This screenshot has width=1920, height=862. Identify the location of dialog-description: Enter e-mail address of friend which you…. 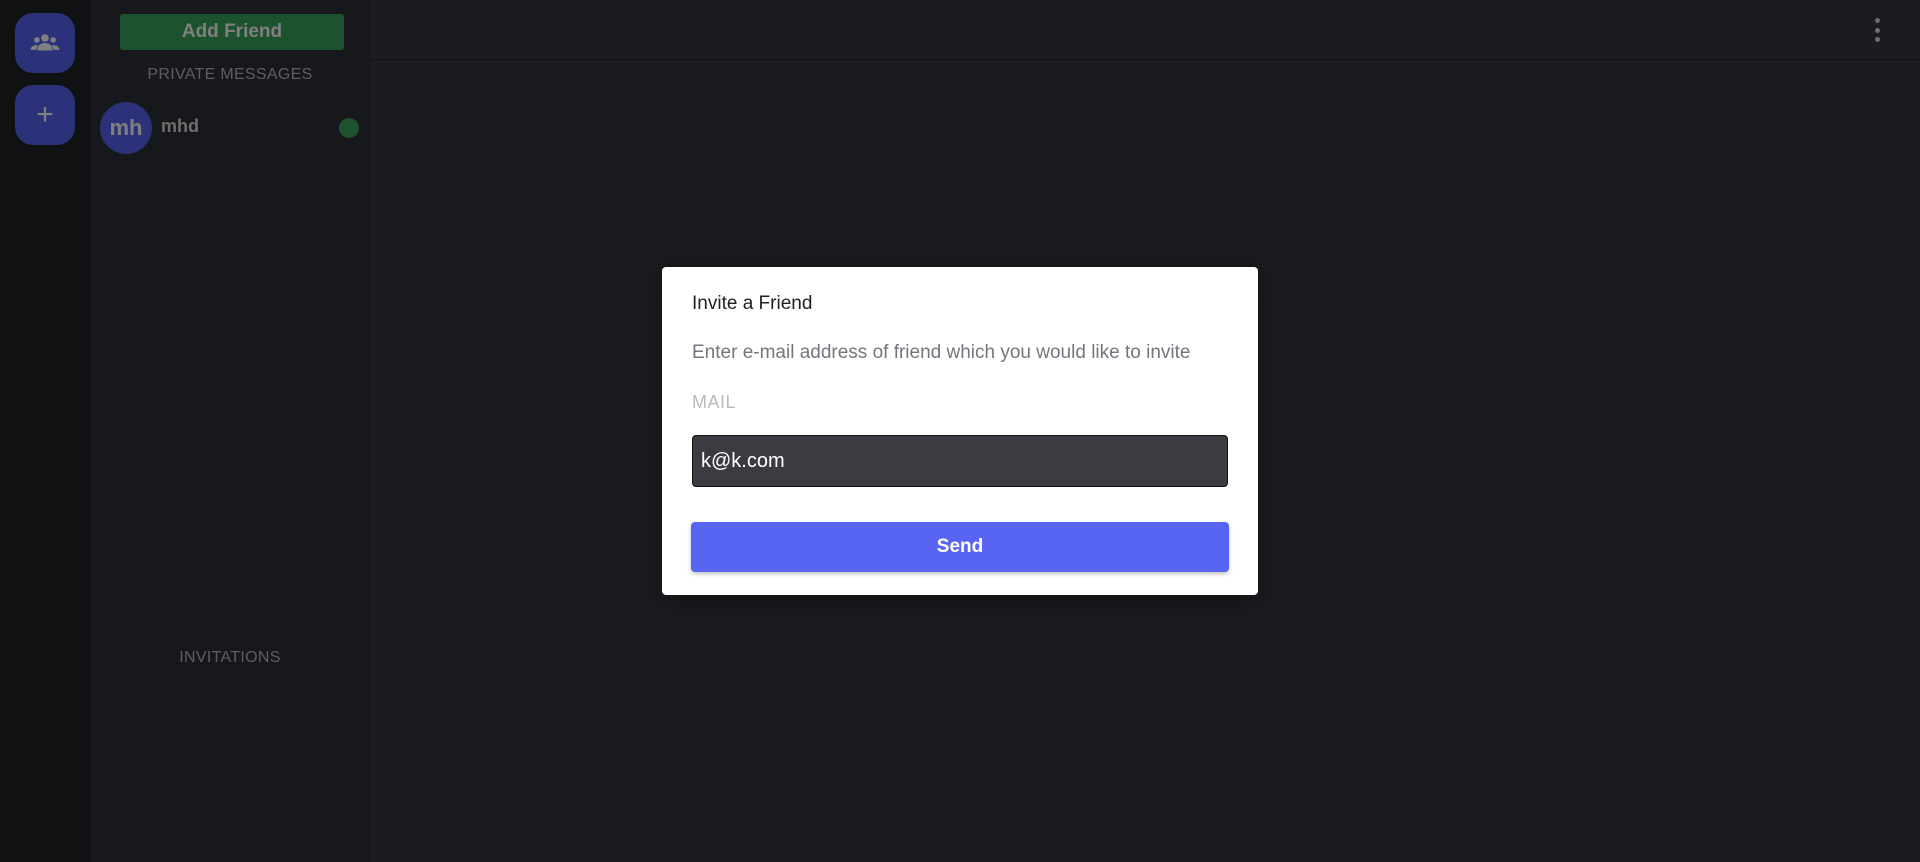
(941, 352).